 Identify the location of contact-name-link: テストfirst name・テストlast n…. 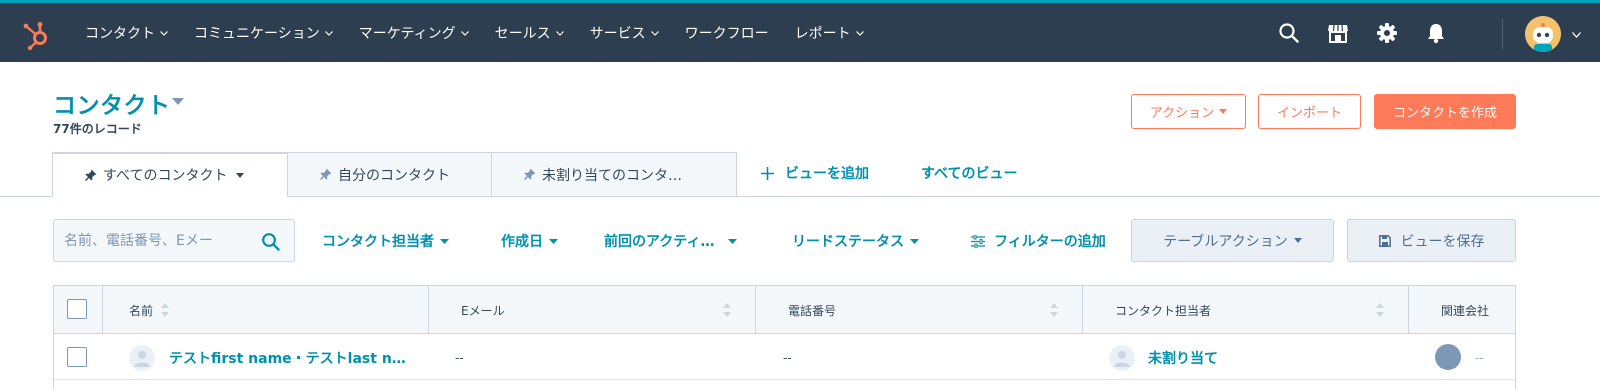
(287, 358).